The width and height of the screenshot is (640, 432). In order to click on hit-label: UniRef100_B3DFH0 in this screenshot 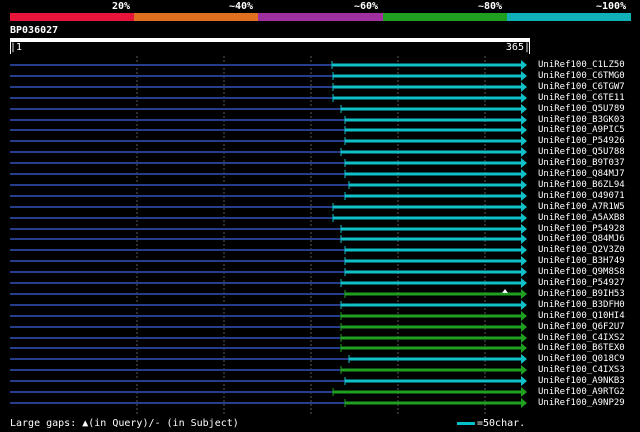, I will do `click(581, 305)`.